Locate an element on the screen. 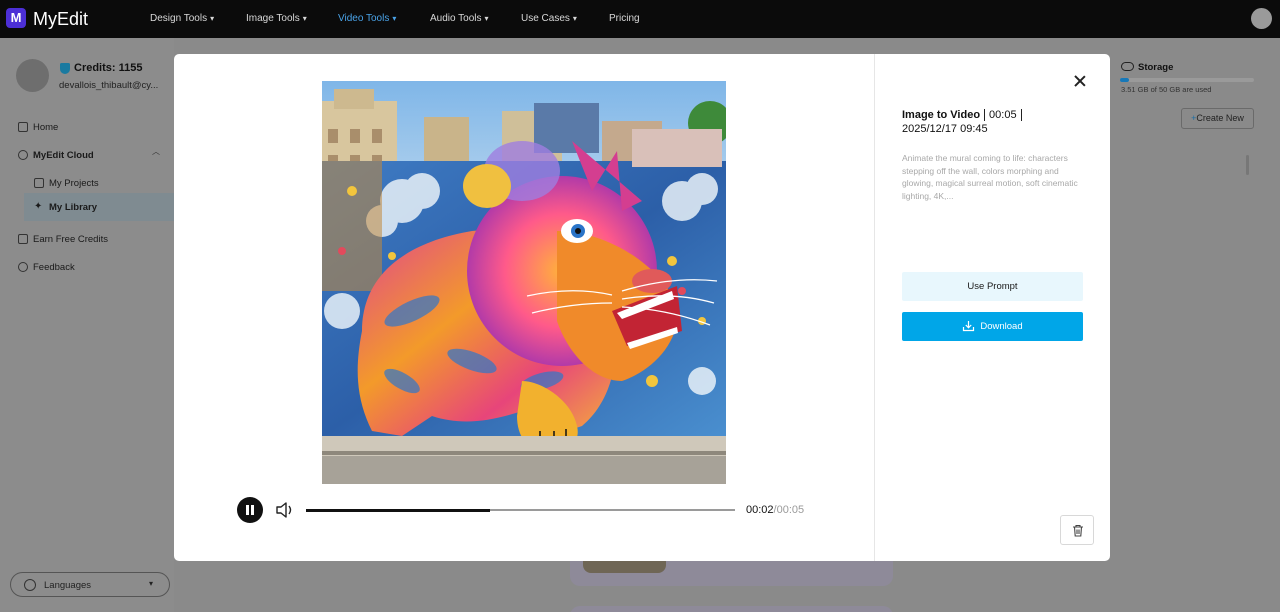 Image resolution: width=1280 pixels, height=612 pixels. storage-usage-text: 3.51 GB of 50 GB are used is located at coordinates (1166, 89).